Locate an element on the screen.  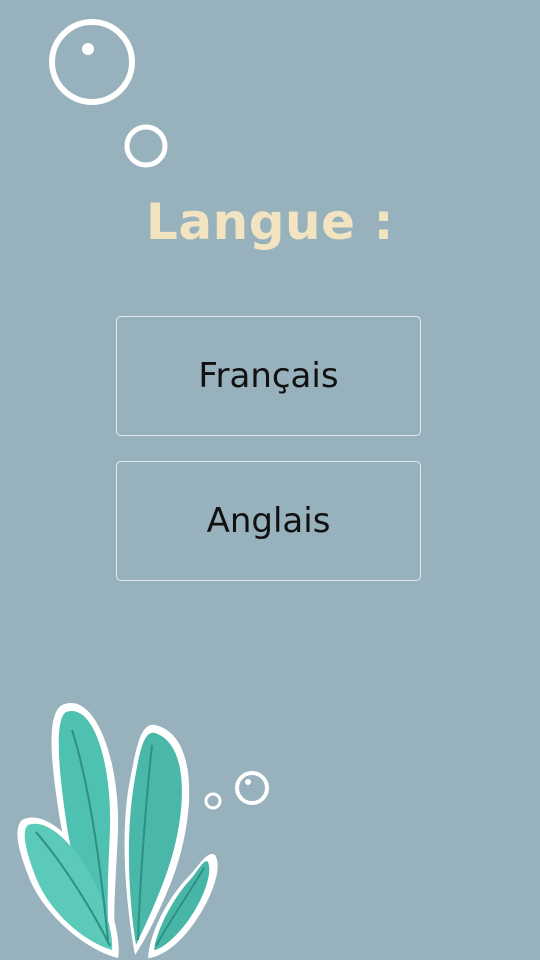
bubbles-top is located at coordinates (108, 93).